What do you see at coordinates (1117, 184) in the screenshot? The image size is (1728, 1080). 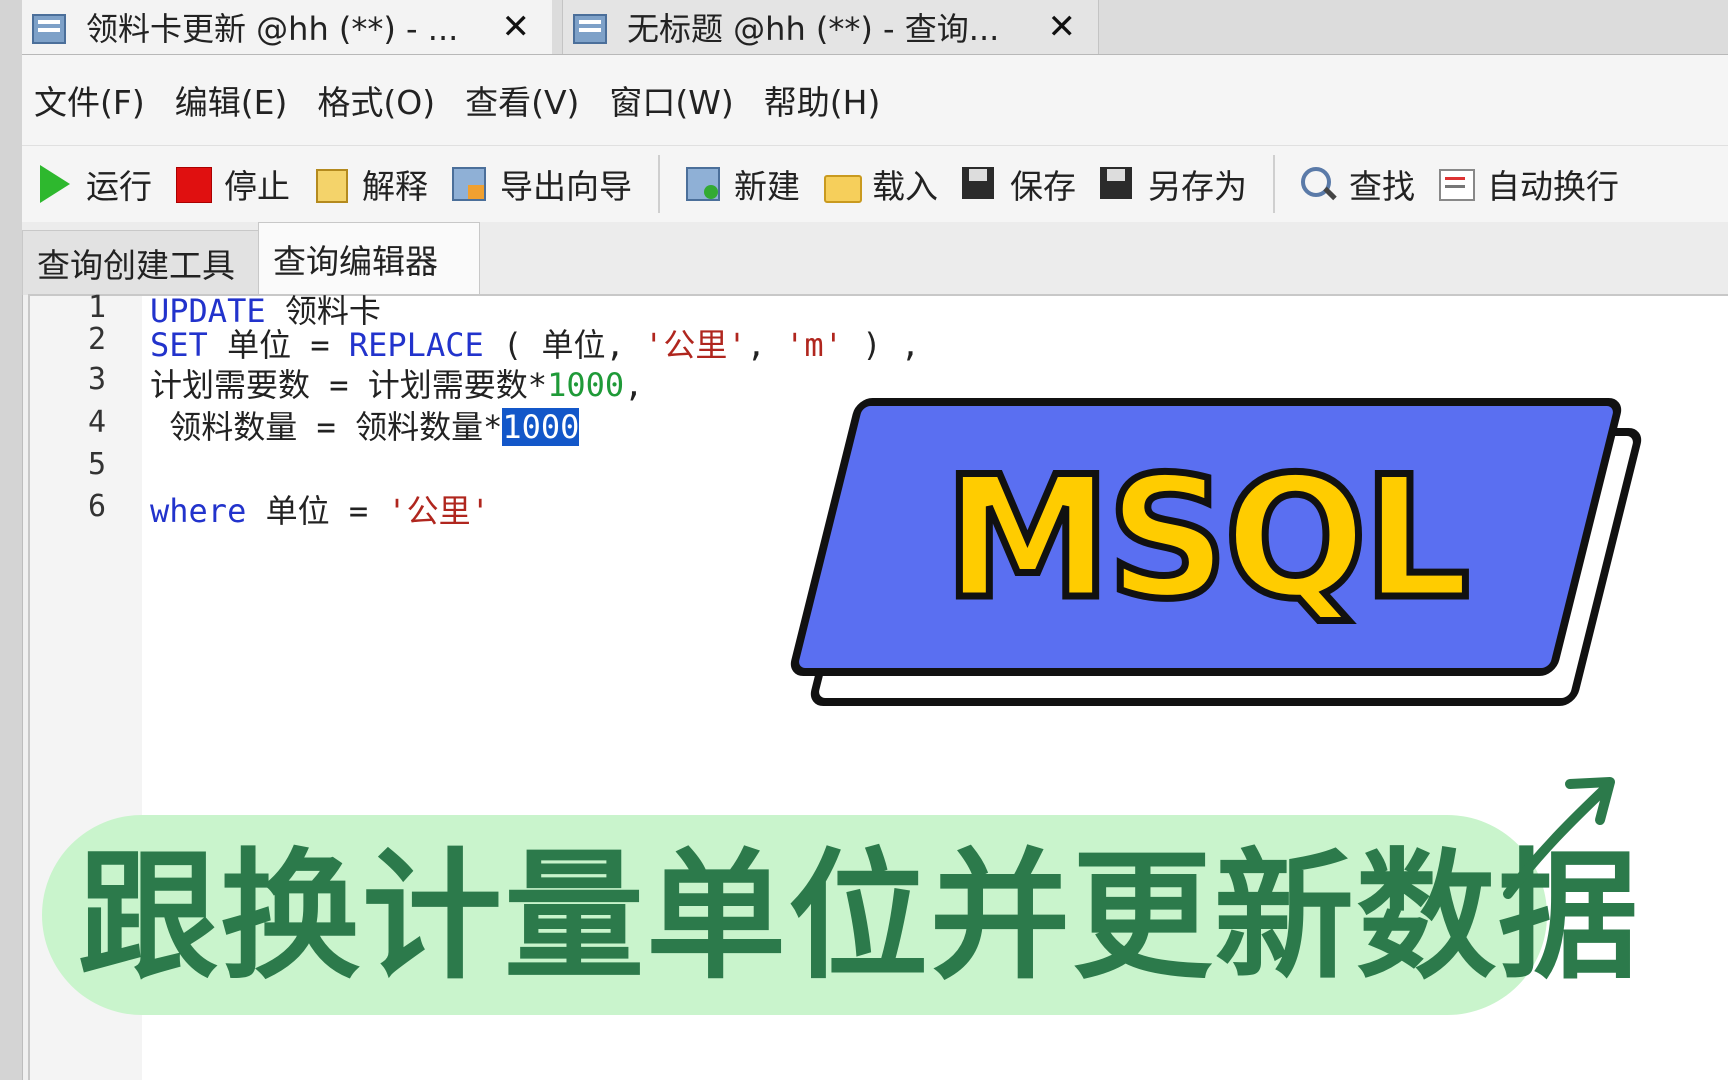 I see `save-as-icon` at bounding box center [1117, 184].